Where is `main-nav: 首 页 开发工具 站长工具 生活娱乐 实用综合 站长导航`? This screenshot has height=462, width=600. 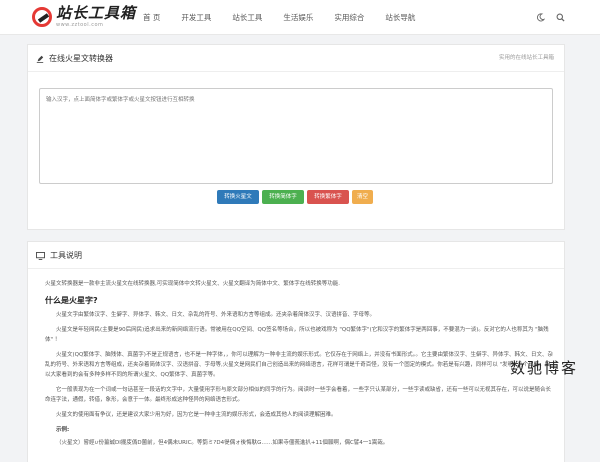
main-nav: 首 页 开发工具 站长工具 生活娱乐 实用综合 站长导航 is located at coordinates (289, 17).